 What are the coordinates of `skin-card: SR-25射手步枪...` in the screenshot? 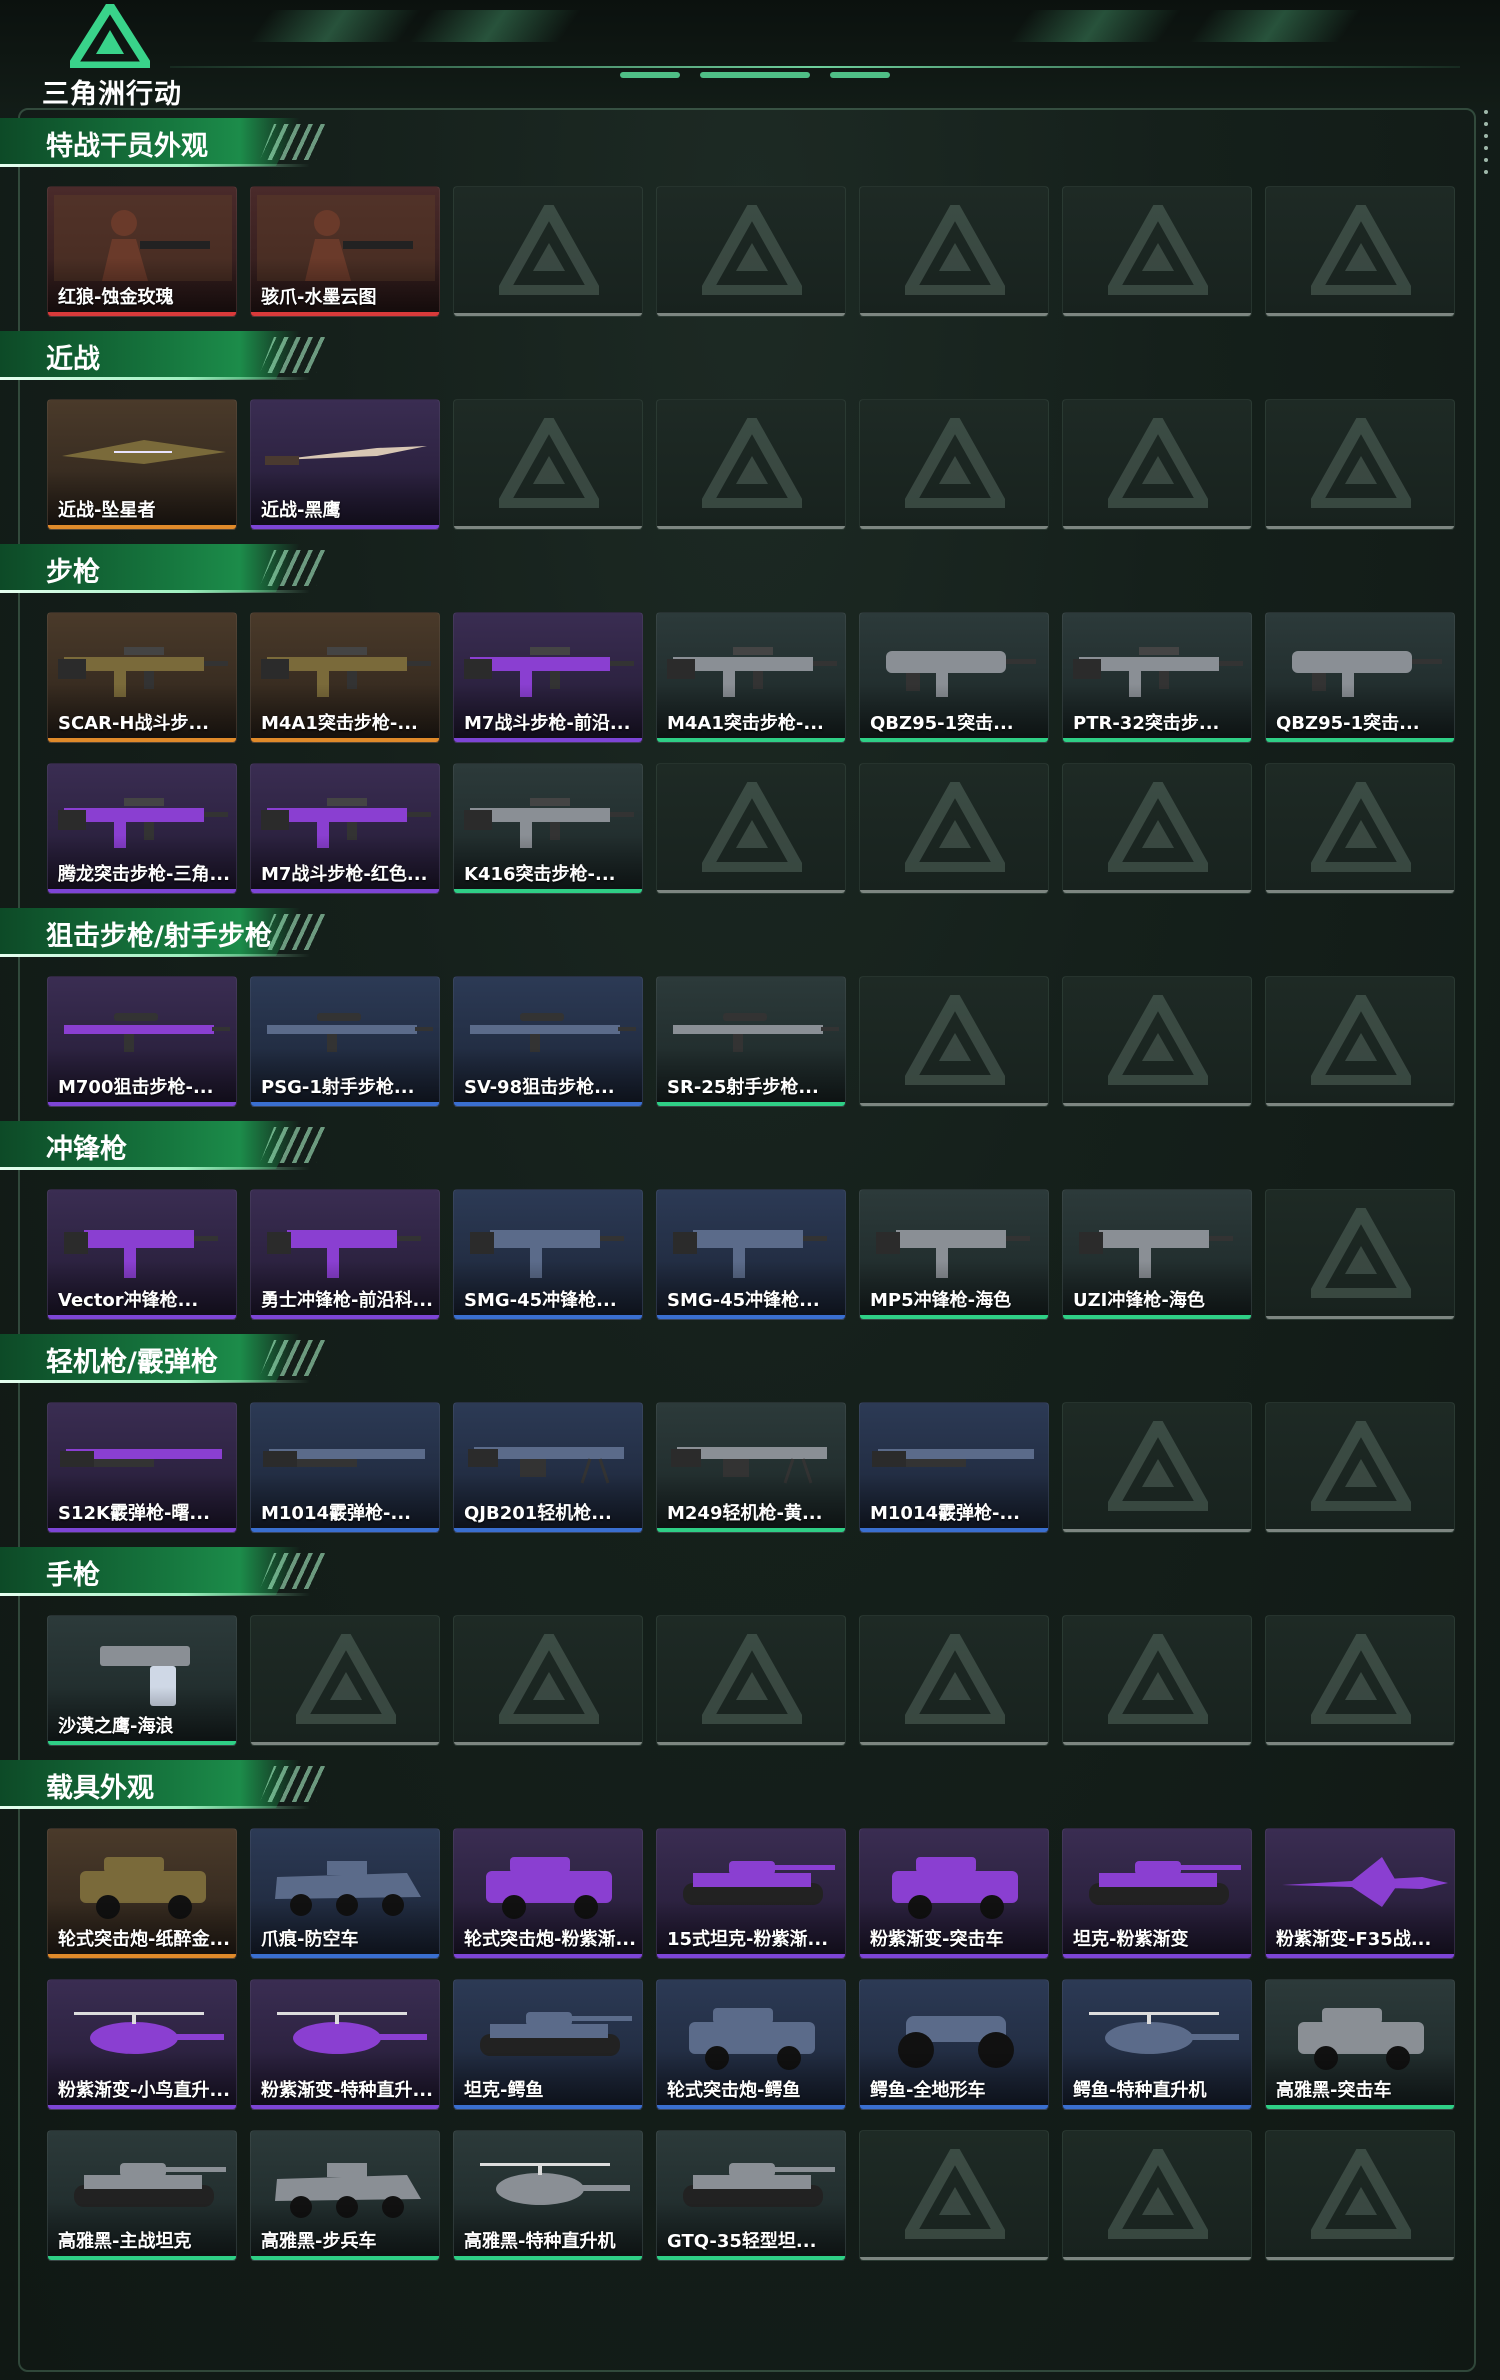 It's located at (751, 1041).